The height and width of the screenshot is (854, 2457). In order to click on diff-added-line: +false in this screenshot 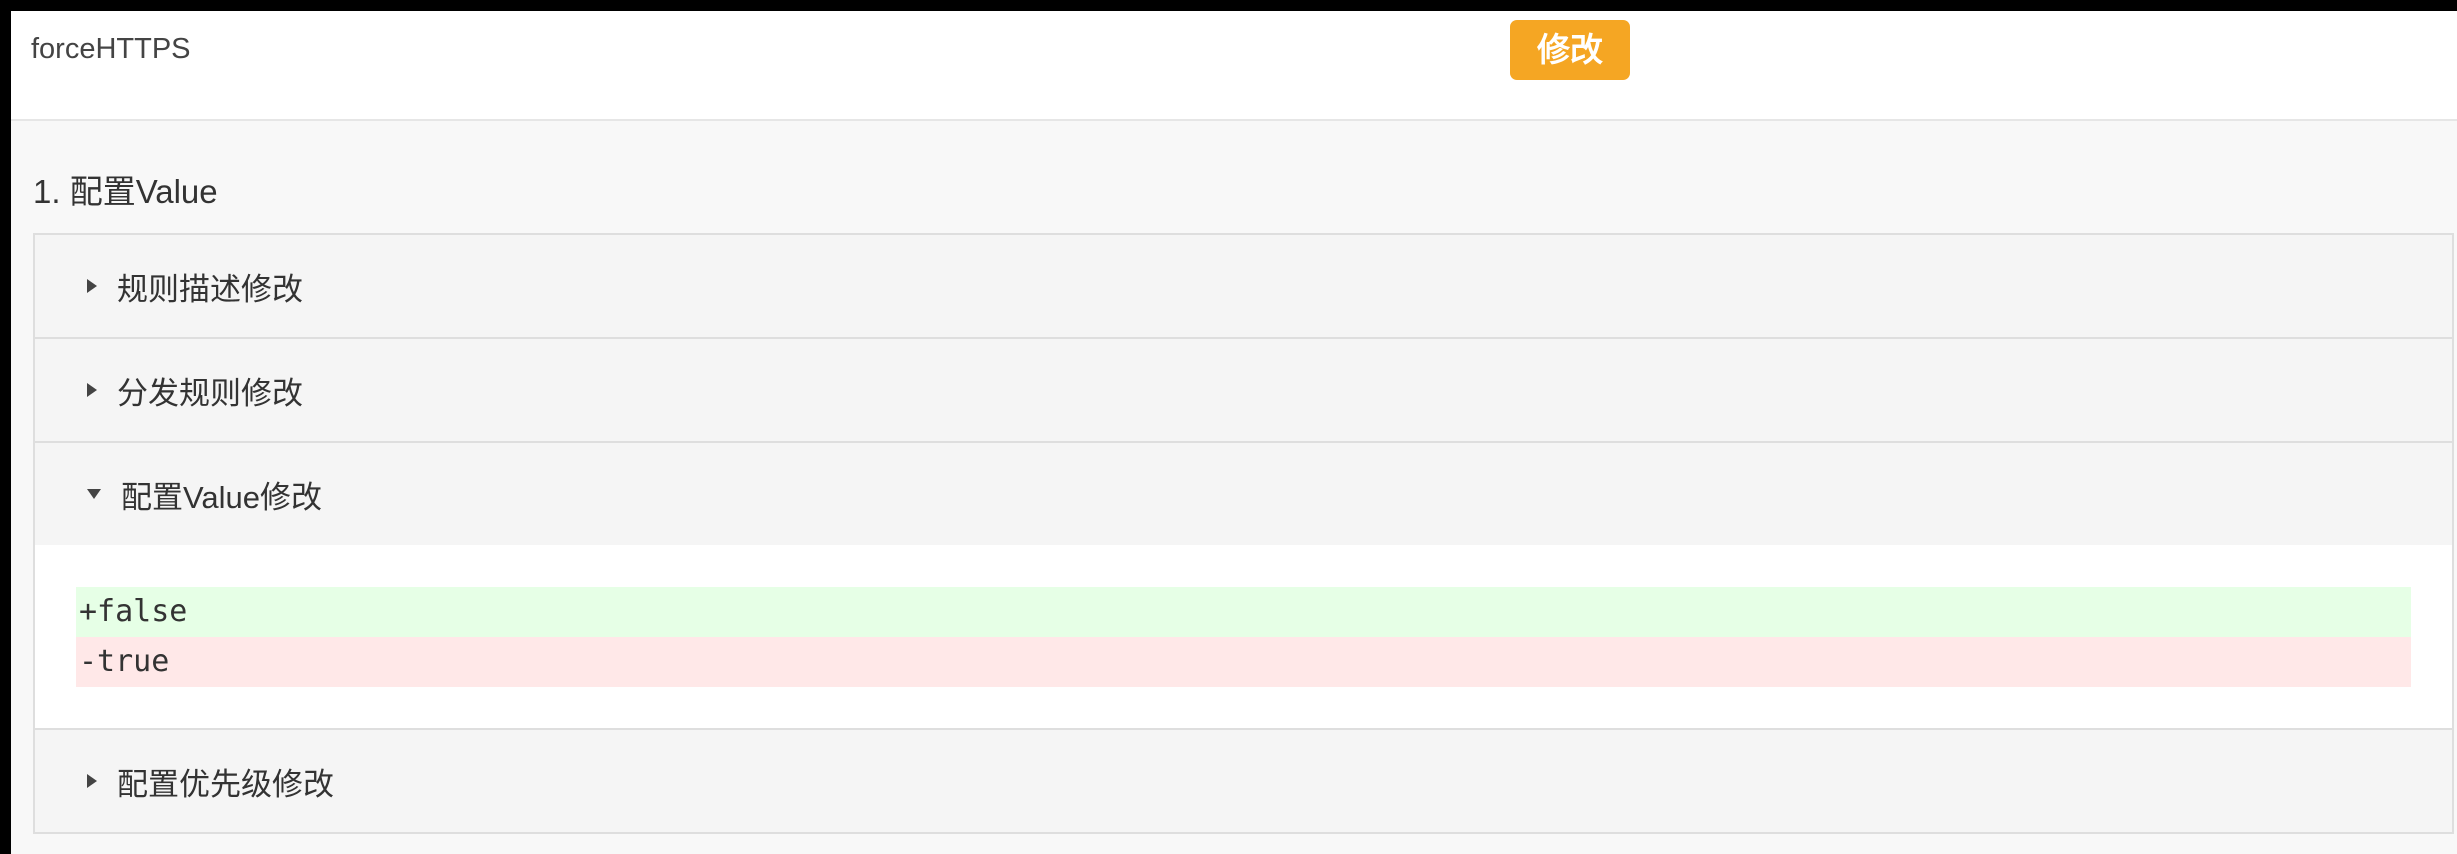, I will do `click(1243, 612)`.